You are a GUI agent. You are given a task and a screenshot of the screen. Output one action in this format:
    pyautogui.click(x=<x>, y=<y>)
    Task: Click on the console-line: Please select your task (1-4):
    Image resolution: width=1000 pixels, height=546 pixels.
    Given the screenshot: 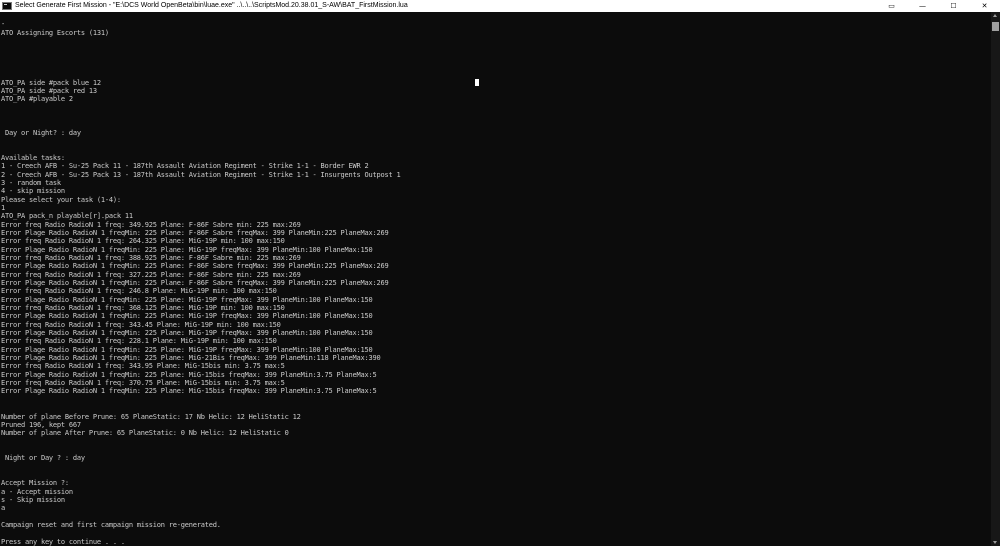 What is the action you would take?
    pyautogui.click(x=61, y=199)
    